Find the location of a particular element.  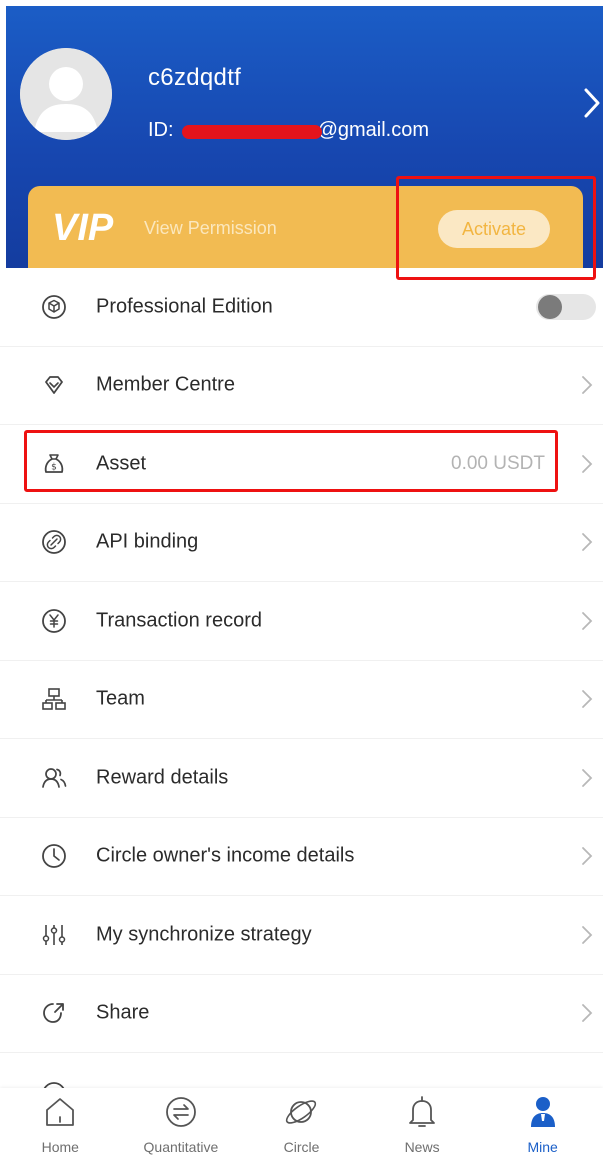

tab-label-quantitative: Quantitative is located at coordinates (181, 1147).